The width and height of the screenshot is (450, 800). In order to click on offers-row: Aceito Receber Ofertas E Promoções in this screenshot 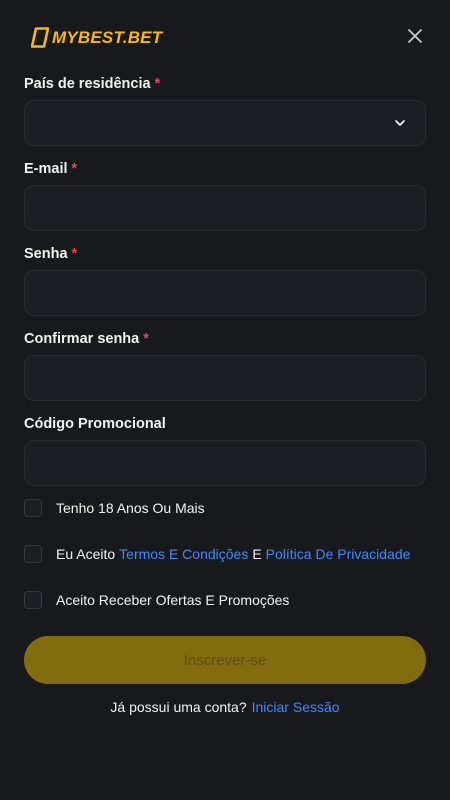, I will do `click(156, 600)`.